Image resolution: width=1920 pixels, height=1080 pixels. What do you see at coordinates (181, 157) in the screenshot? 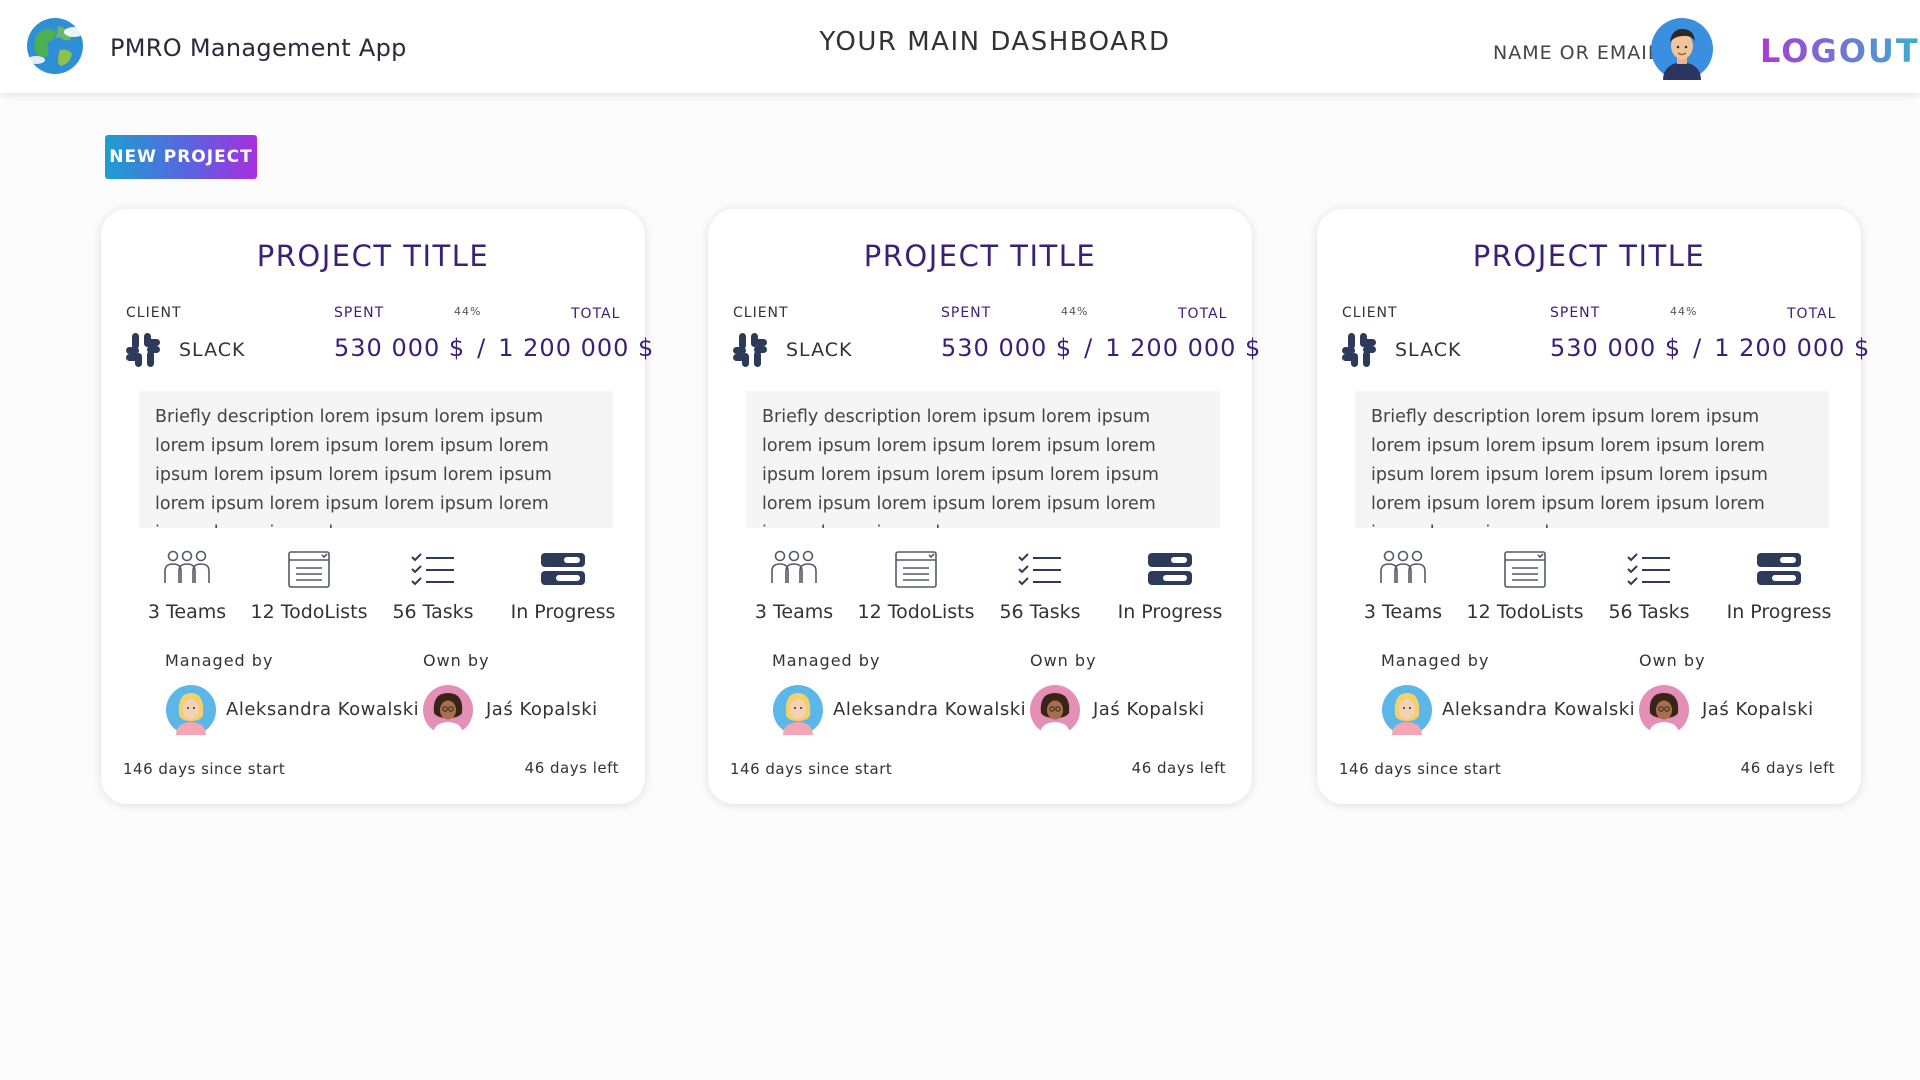
I see `new-project-button: NEW PROJECT` at bounding box center [181, 157].